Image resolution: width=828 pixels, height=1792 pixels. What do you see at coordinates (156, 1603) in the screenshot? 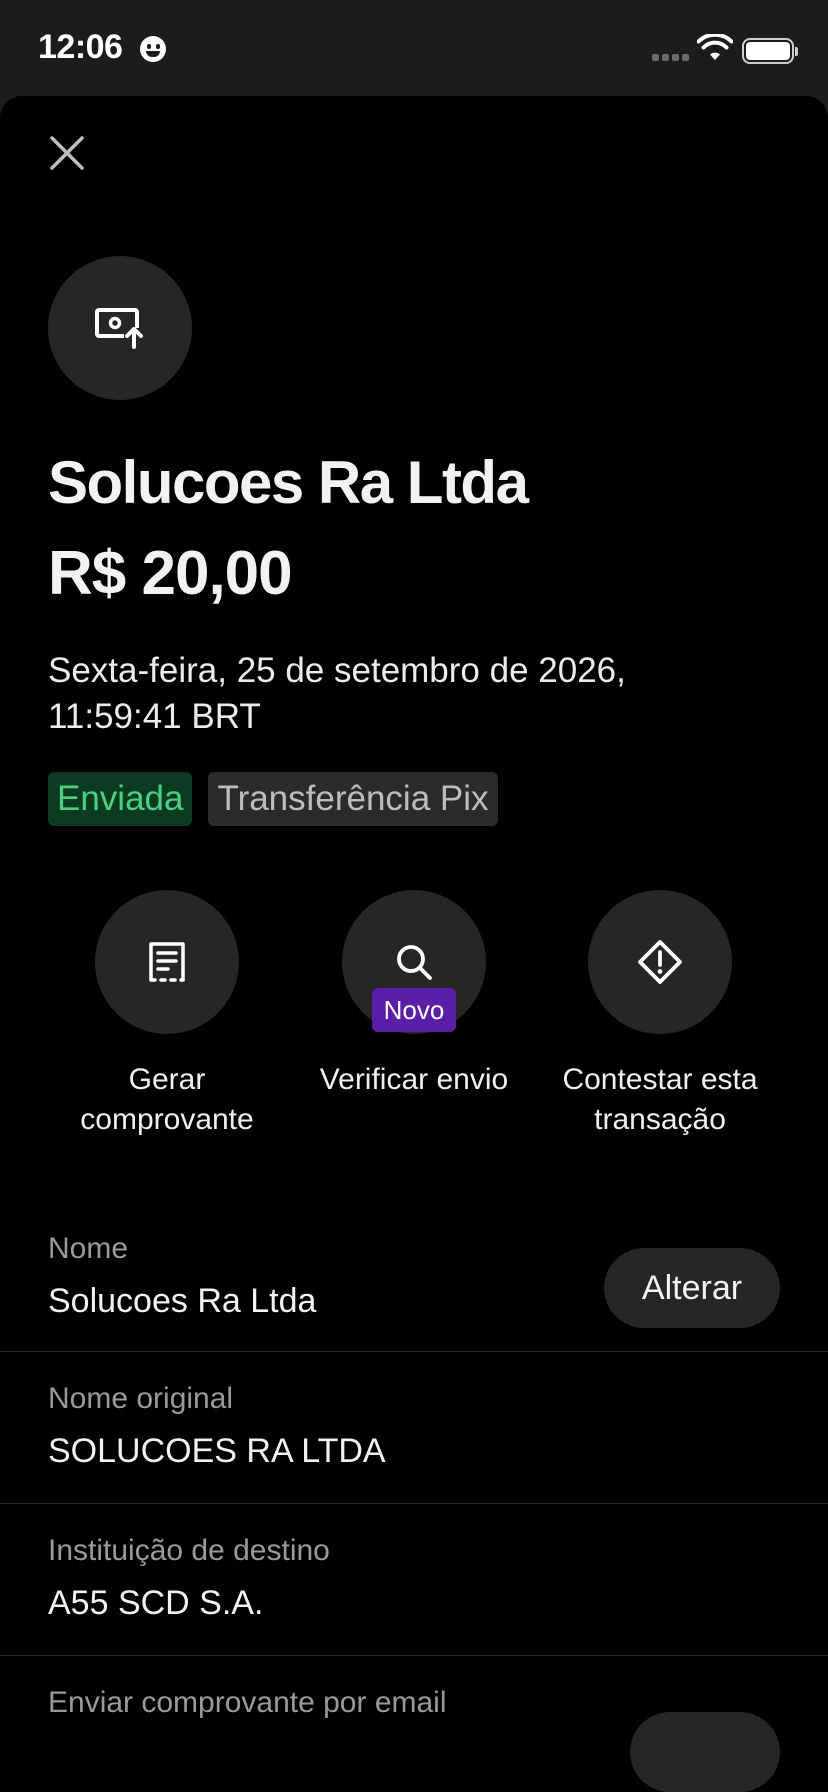
I see `destination-institution-value: A55 SCD S.A.` at bounding box center [156, 1603].